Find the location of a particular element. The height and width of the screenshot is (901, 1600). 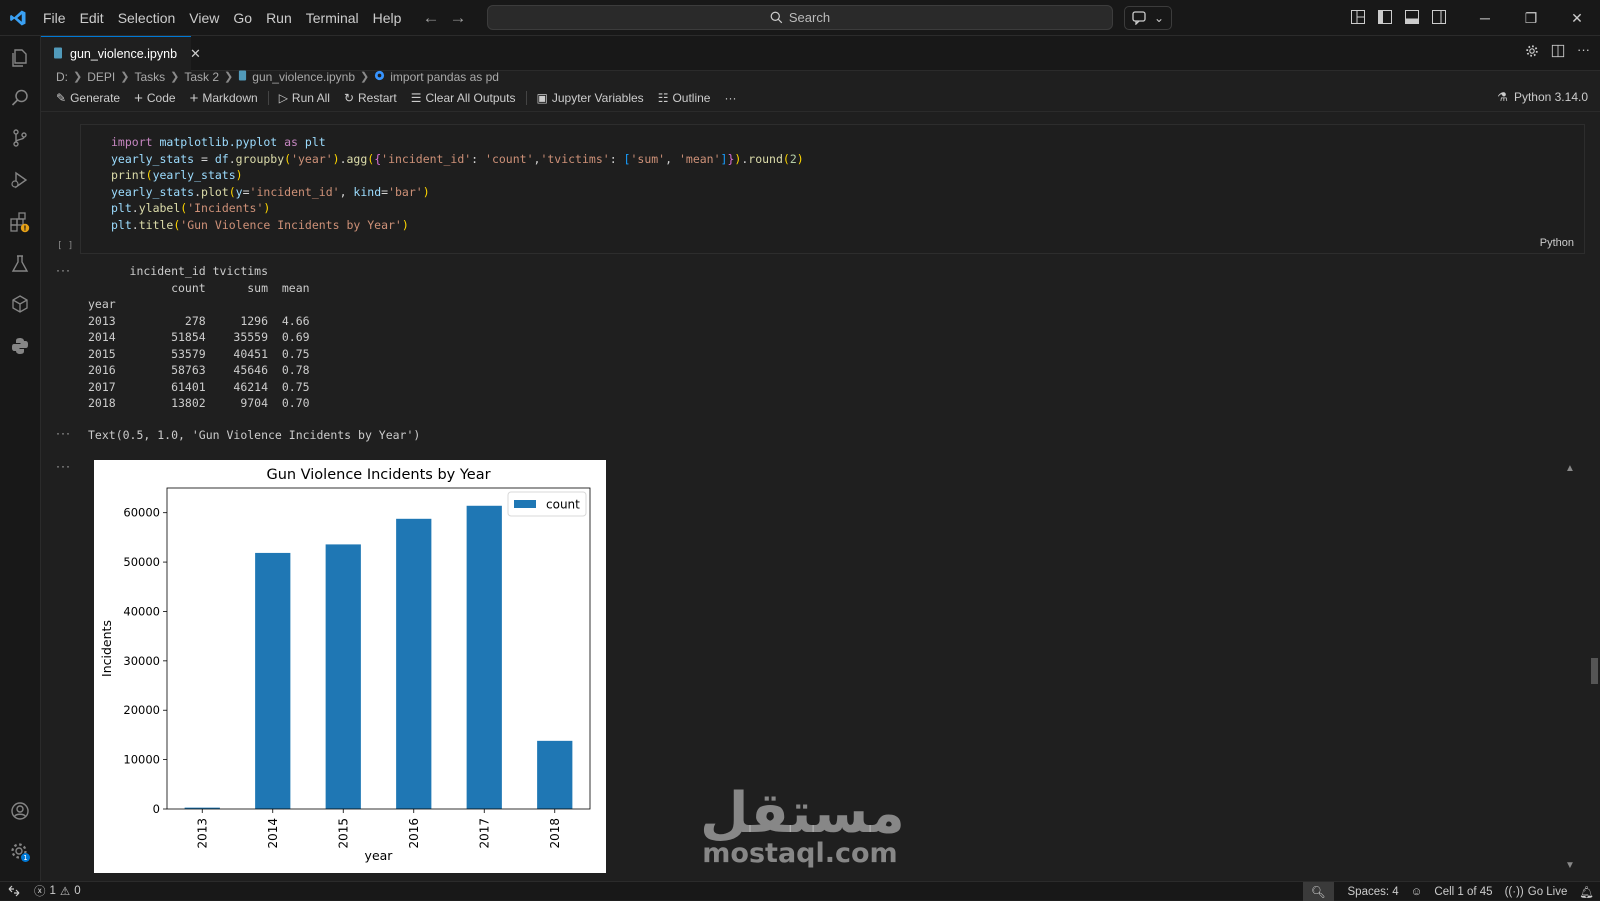

run-all-button: ▷ Run All is located at coordinates (304, 98).